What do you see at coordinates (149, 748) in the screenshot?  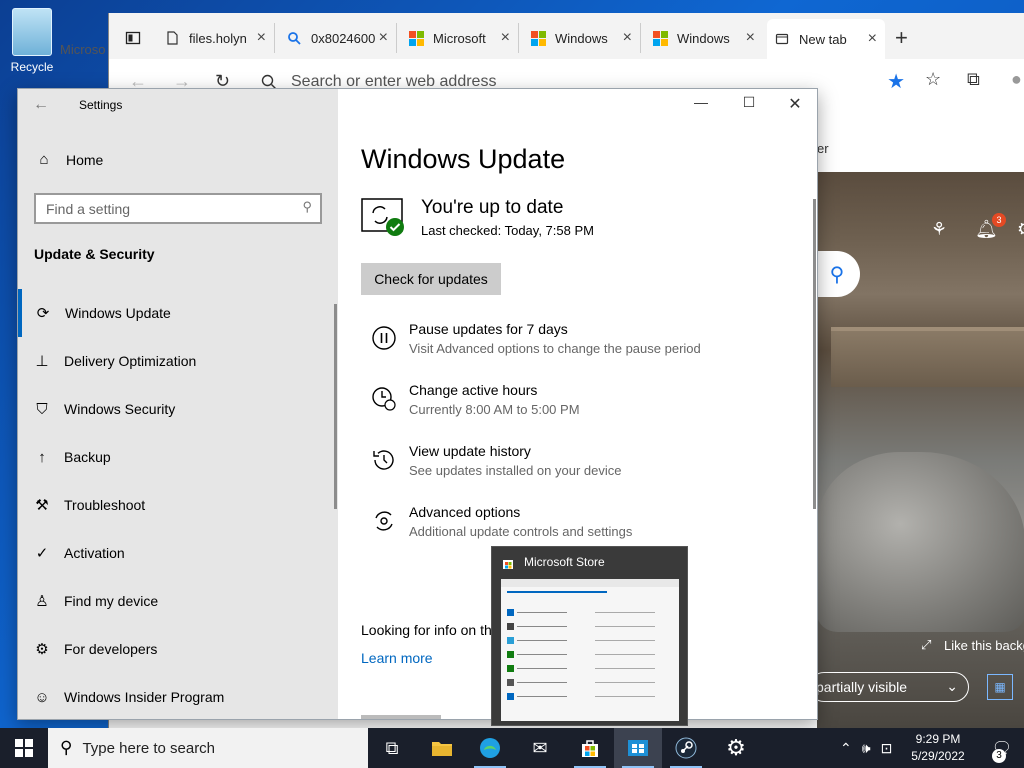 I see `taskbar-search-placeholder: Type here to search` at bounding box center [149, 748].